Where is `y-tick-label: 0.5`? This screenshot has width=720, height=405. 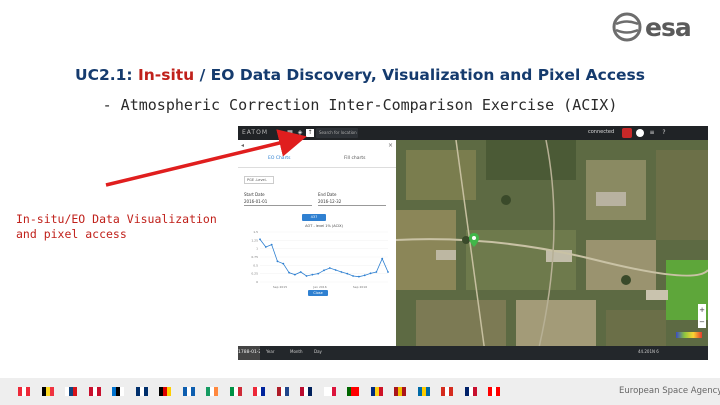 y-tick-label: 0.5 is located at coordinates (255, 265).